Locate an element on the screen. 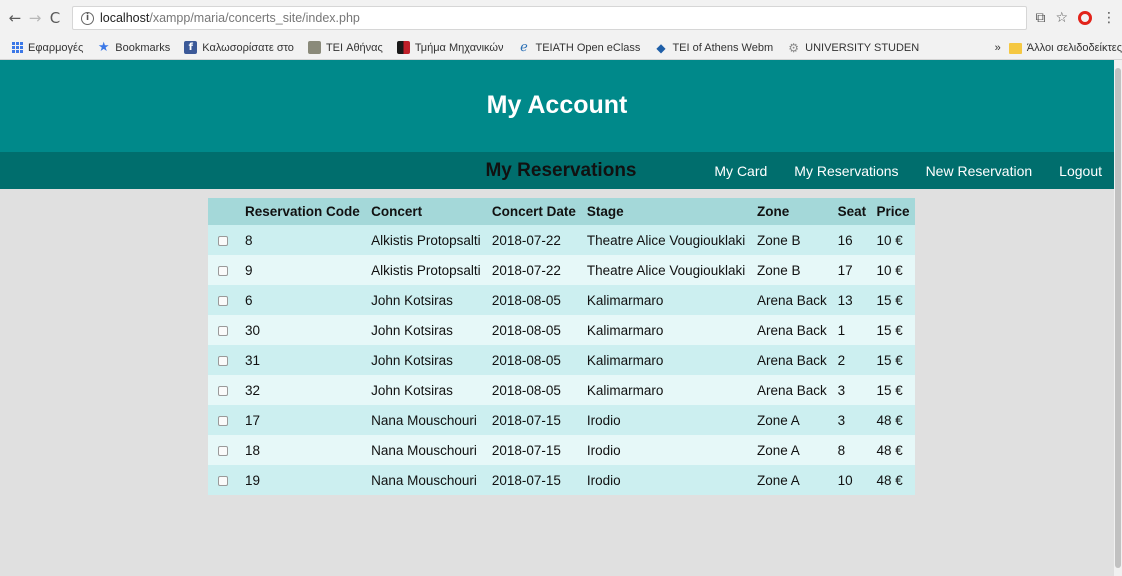 The height and width of the screenshot is (576, 1122). bookmark-bookmarks: ★ Bookmarks is located at coordinates (134, 47).